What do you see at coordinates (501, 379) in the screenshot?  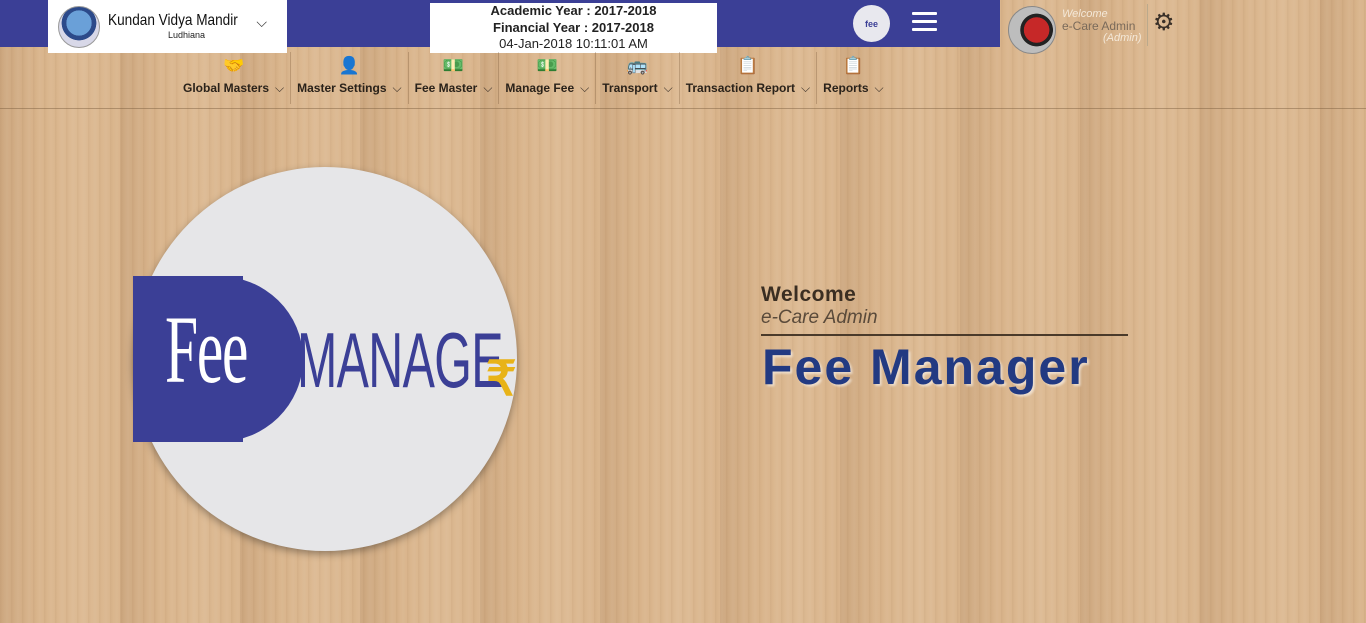 I see `rupee-icon: ₹` at bounding box center [501, 379].